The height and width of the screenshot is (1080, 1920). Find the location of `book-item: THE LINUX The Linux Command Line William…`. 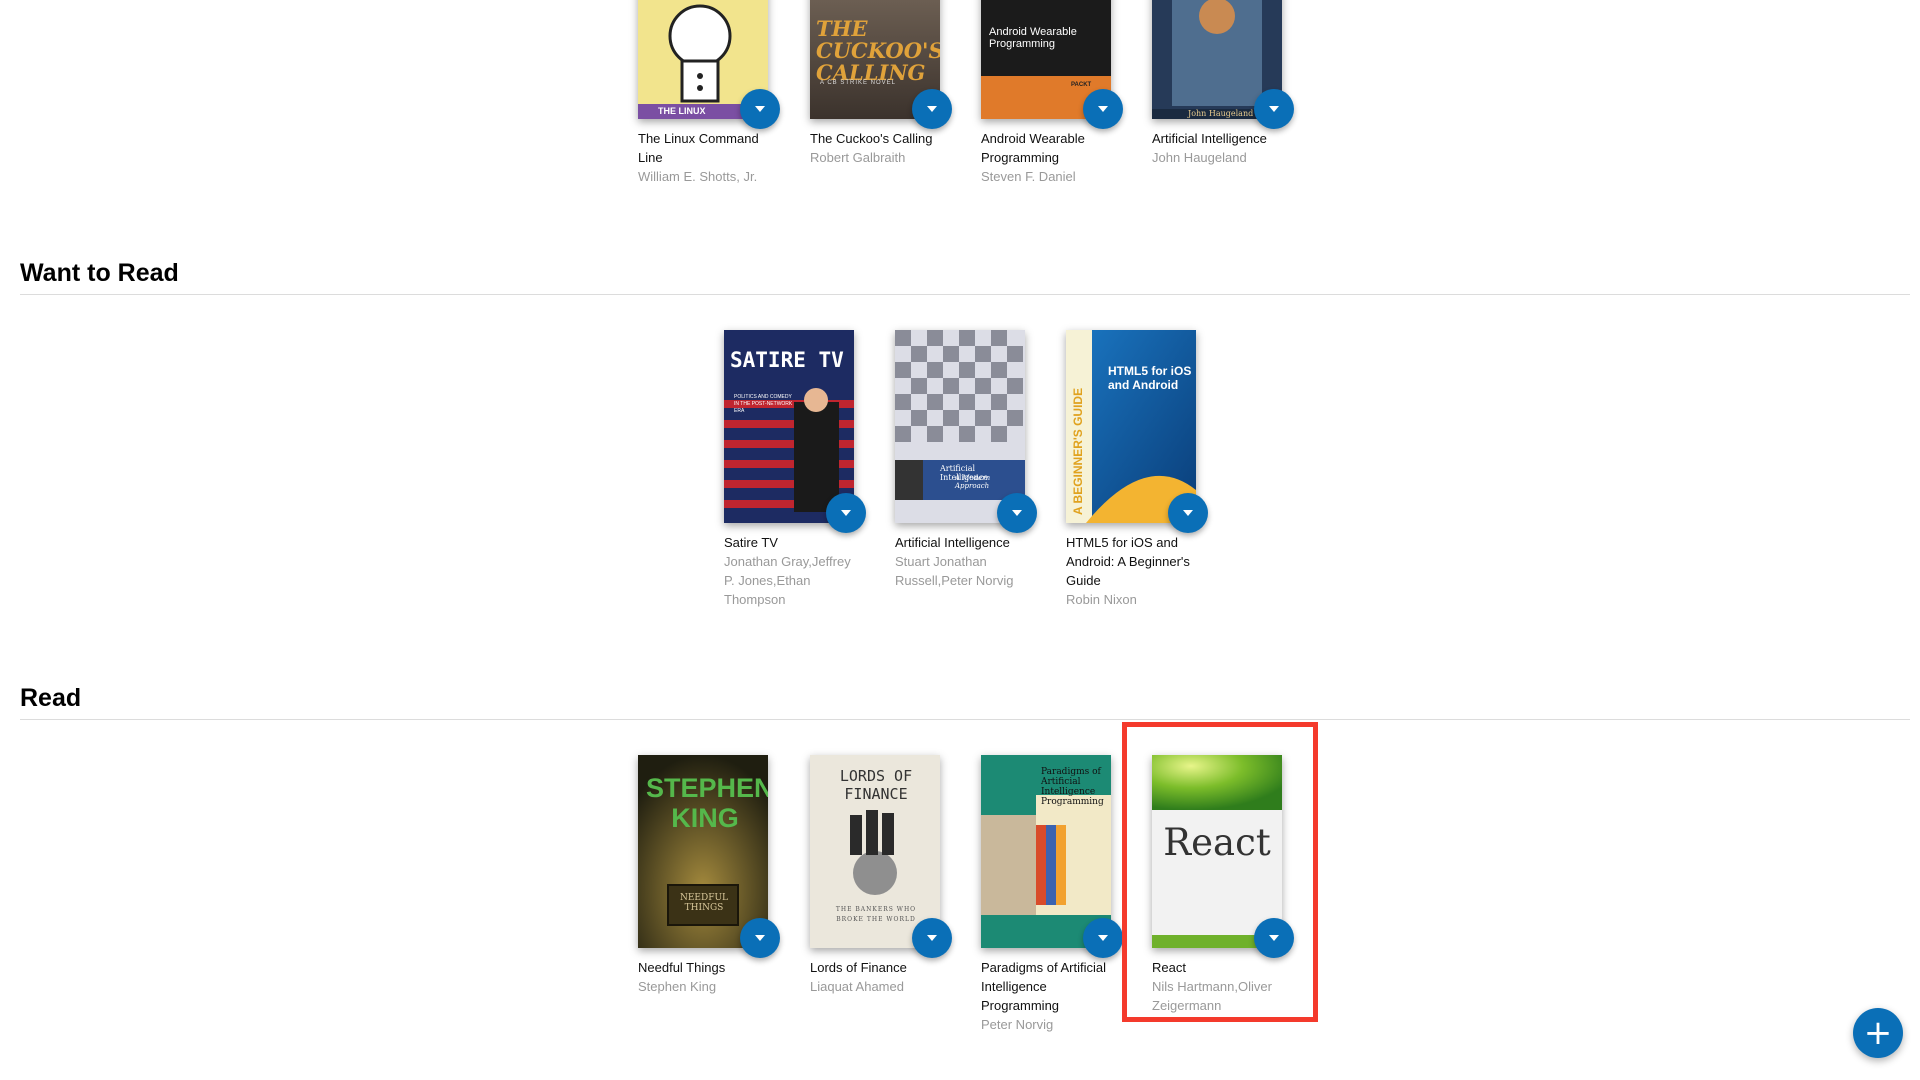

book-item: THE LINUX The Linux Command Line William… is located at coordinates (709, 93).